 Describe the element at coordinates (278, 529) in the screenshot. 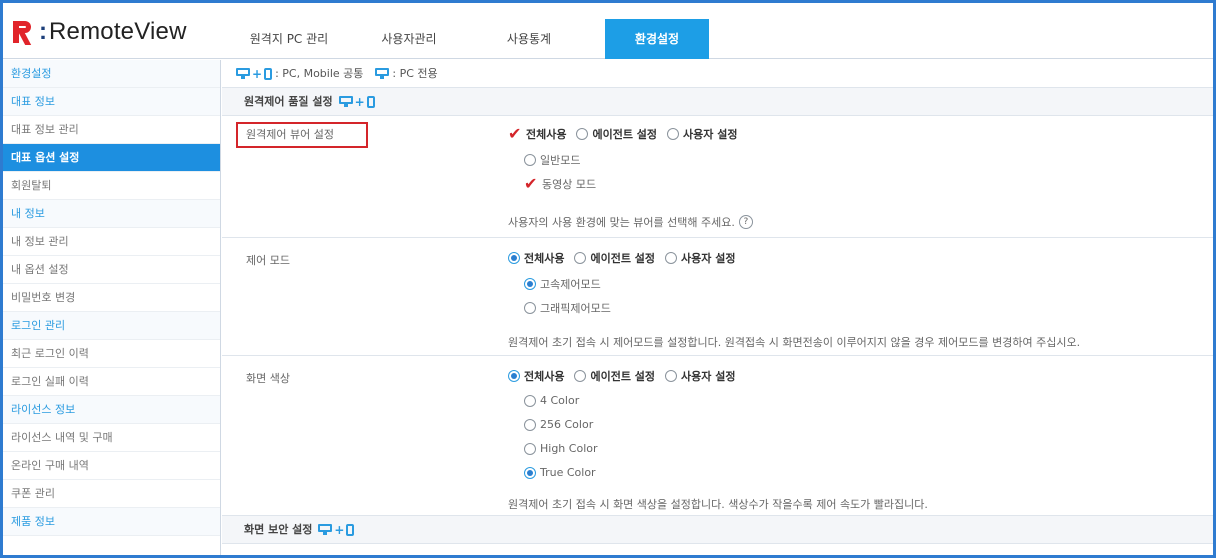

I see `security-section-title: 화면 보안 설정` at that location.